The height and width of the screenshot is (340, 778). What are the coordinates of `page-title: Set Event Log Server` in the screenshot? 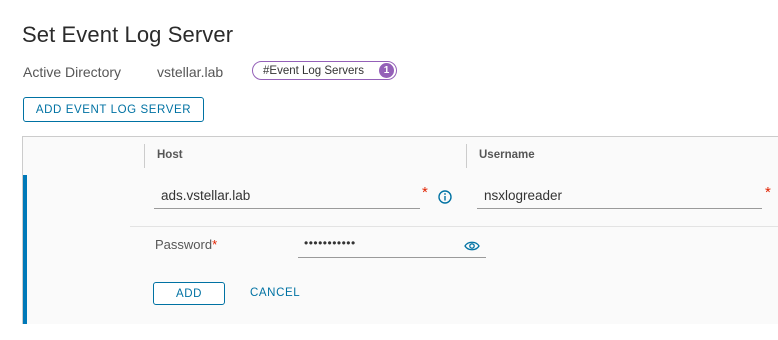 It's located at (128, 34).